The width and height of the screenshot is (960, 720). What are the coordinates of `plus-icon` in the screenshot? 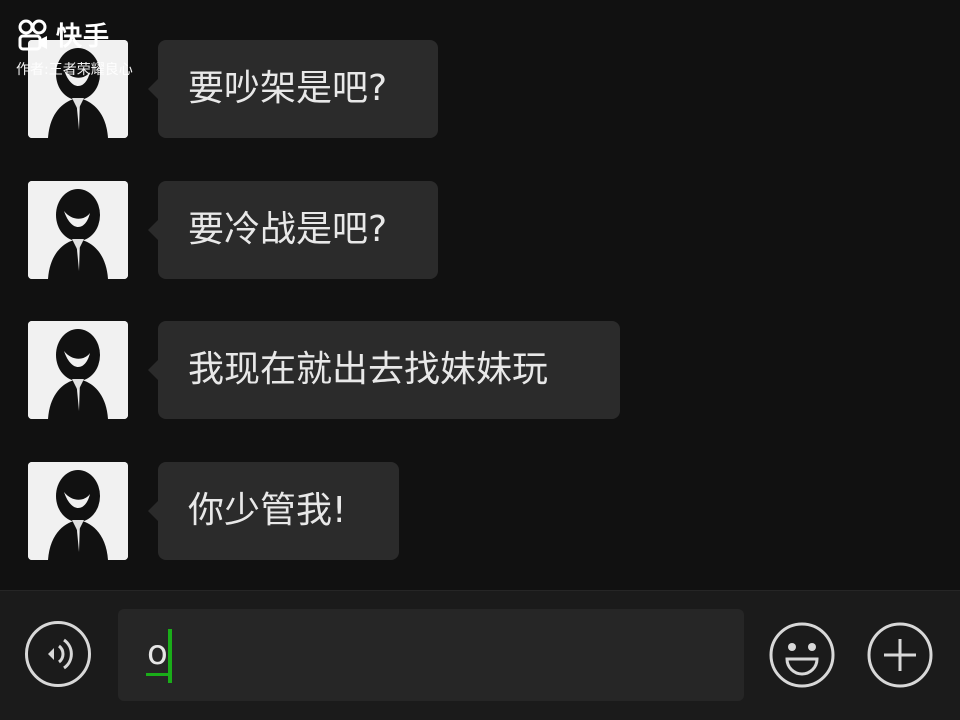 It's located at (900, 655).